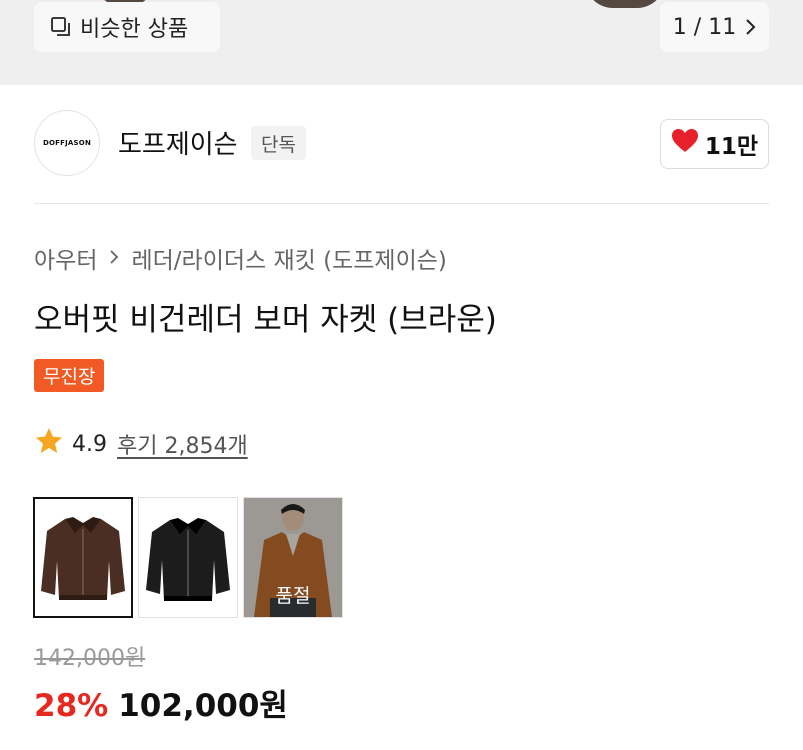 The height and width of the screenshot is (750, 803). What do you see at coordinates (203, 706) in the screenshot?
I see `sale-price: 102,000원` at bounding box center [203, 706].